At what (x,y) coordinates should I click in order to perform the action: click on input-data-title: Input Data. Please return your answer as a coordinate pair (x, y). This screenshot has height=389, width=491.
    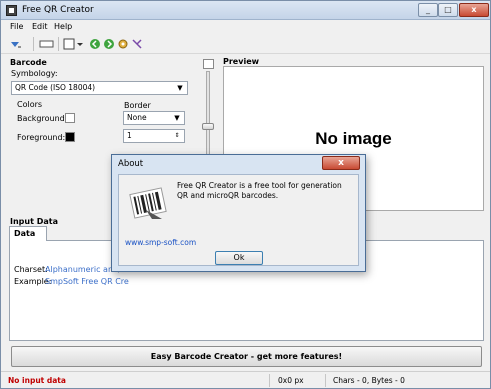
    Looking at the image, I should click on (34, 221).